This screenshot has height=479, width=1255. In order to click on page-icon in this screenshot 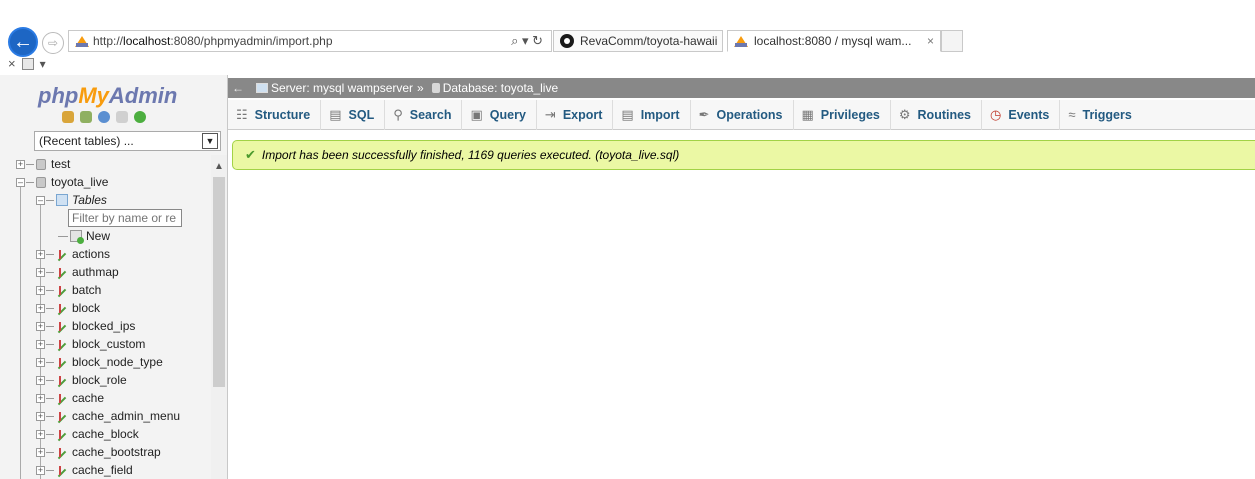, I will do `click(27, 63)`.